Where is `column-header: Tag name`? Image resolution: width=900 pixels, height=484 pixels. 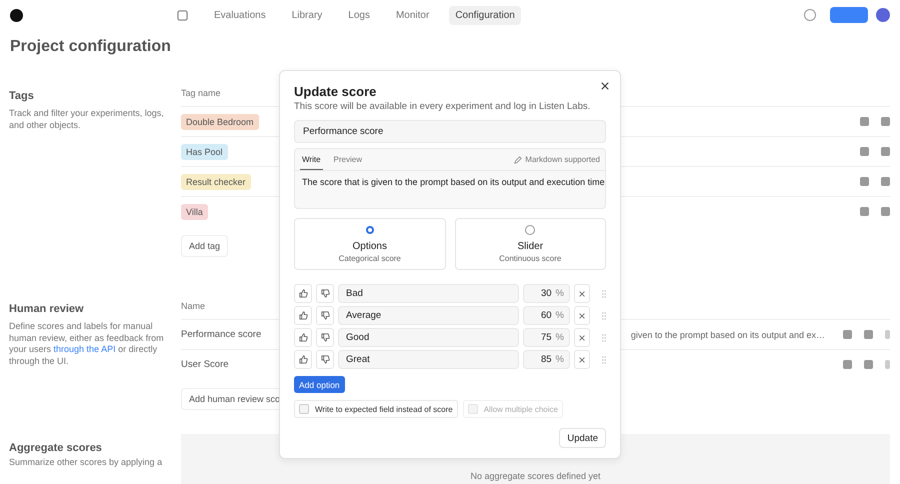
column-header: Tag name is located at coordinates (201, 93).